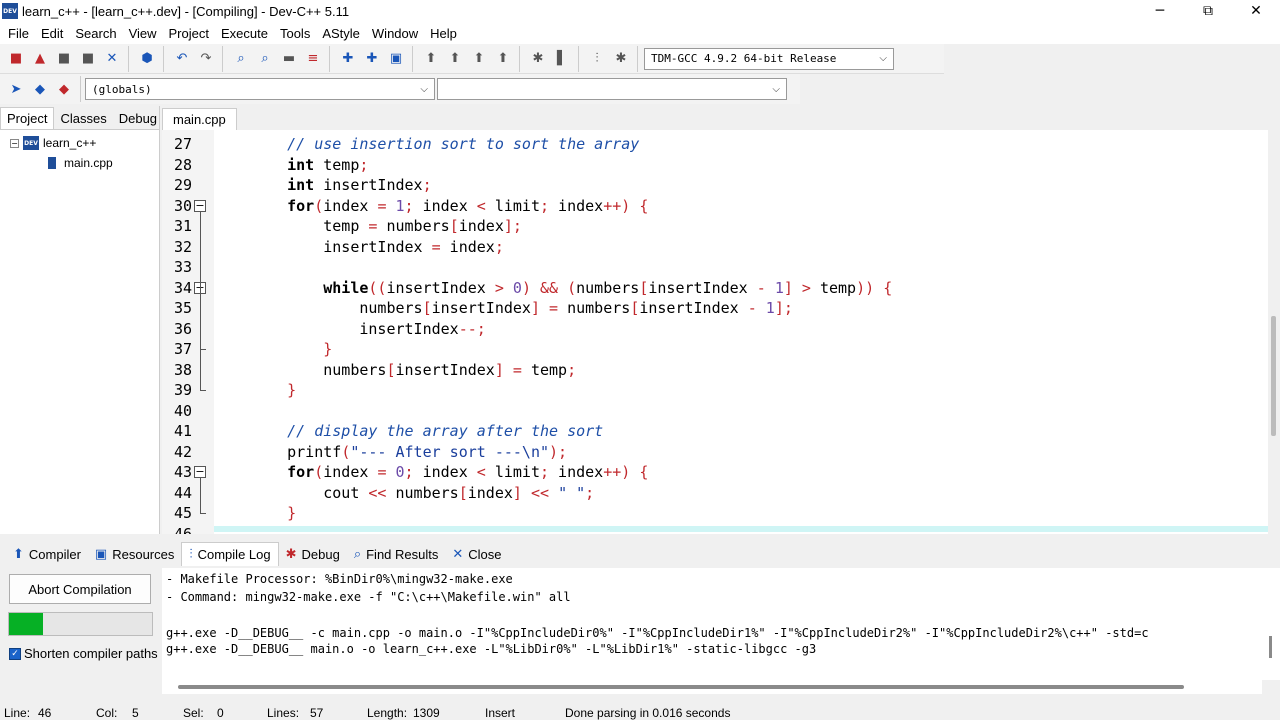 Image resolution: width=1280 pixels, height=720 pixels. What do you see at coordinates (562, 59) in the screenshot?
I see `stop-icon: ▌` at bounding box center [562, 59].